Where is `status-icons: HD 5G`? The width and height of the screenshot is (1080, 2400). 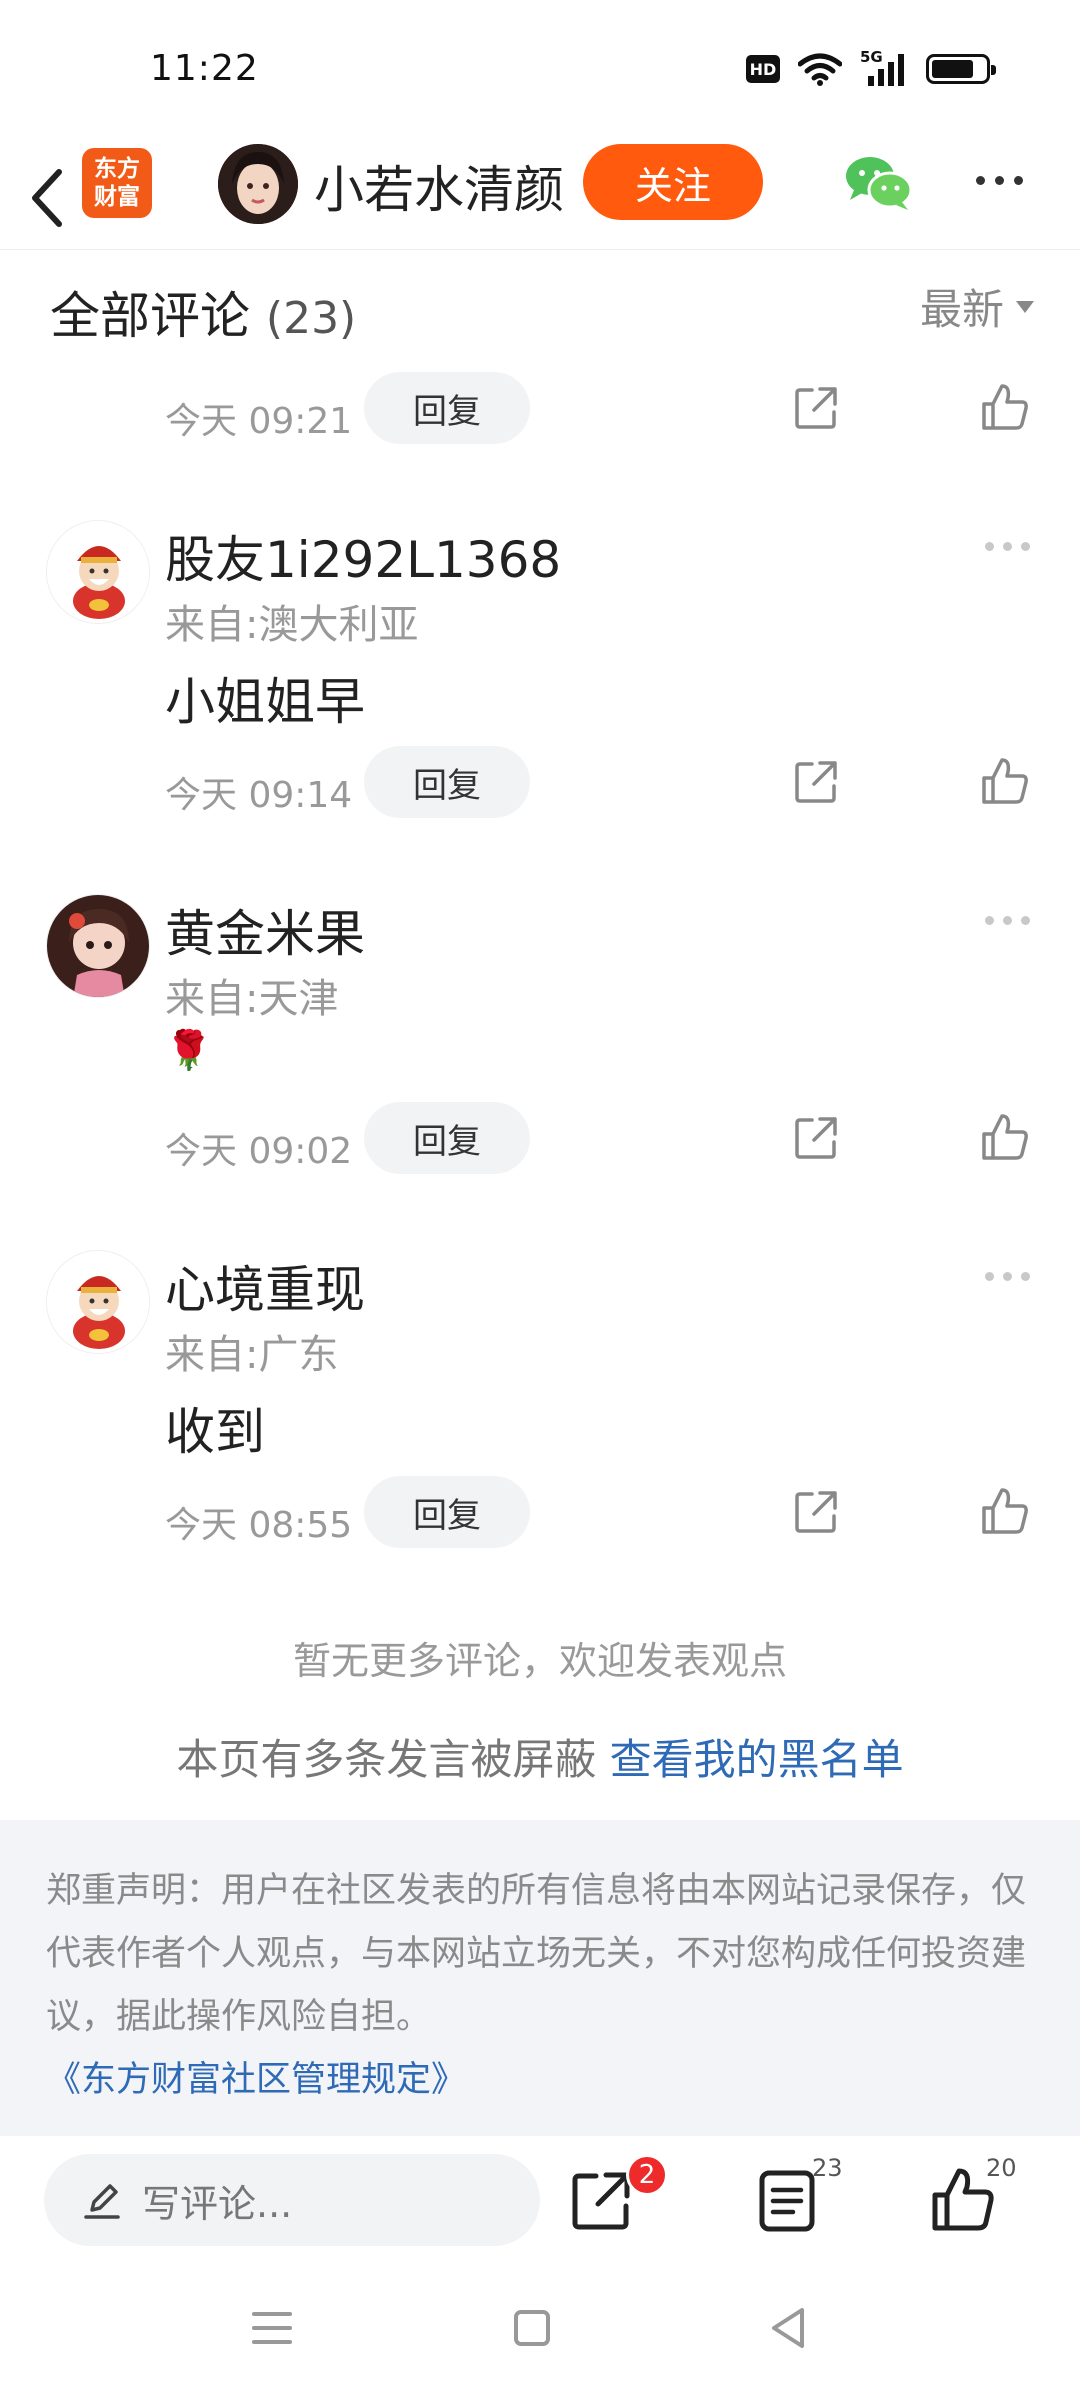 status-icons: HD 5G is located at coordinates (871, 67).